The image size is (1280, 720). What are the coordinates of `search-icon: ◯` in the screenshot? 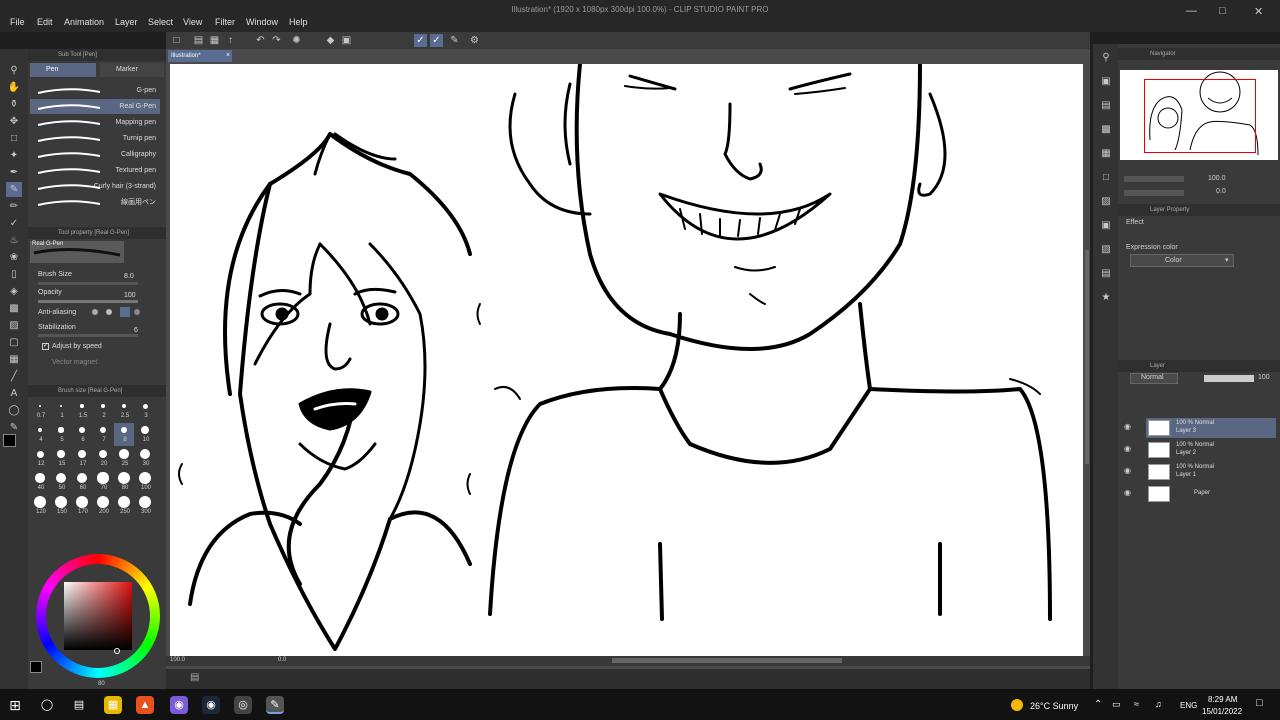 It's located at (47, 705).